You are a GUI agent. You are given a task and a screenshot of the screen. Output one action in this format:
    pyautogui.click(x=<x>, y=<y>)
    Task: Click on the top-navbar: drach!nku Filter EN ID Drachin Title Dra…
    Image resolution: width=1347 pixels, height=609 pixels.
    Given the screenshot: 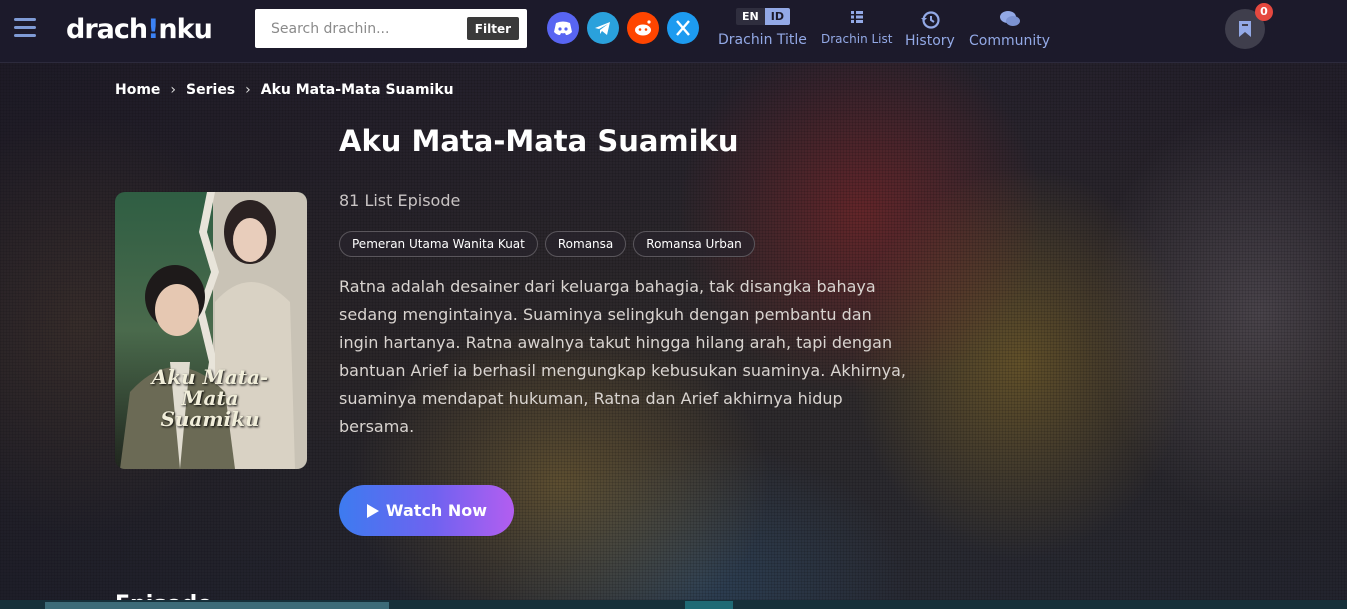 What is the action you would take?
    pyautogui.click(x=673, y=31)
    